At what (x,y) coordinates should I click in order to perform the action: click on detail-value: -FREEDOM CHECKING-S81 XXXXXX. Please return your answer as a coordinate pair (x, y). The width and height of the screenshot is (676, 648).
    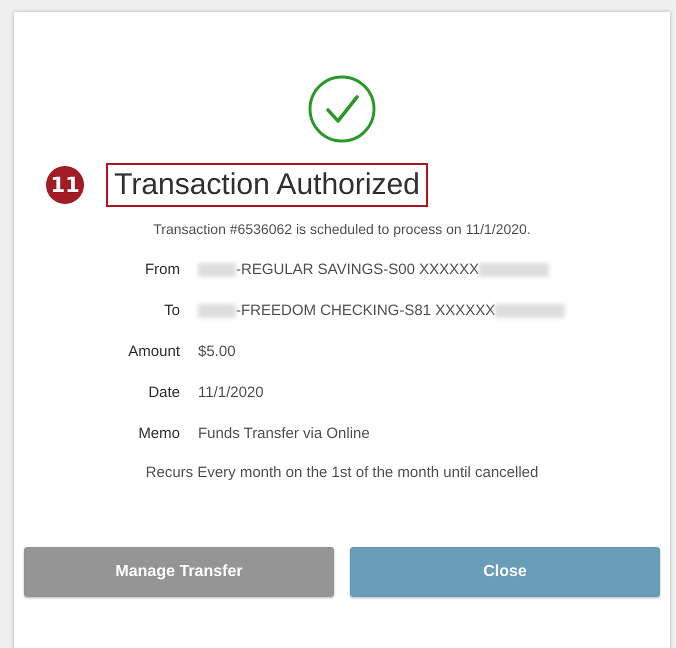
    Looking at the image, I should click on (366, 311).